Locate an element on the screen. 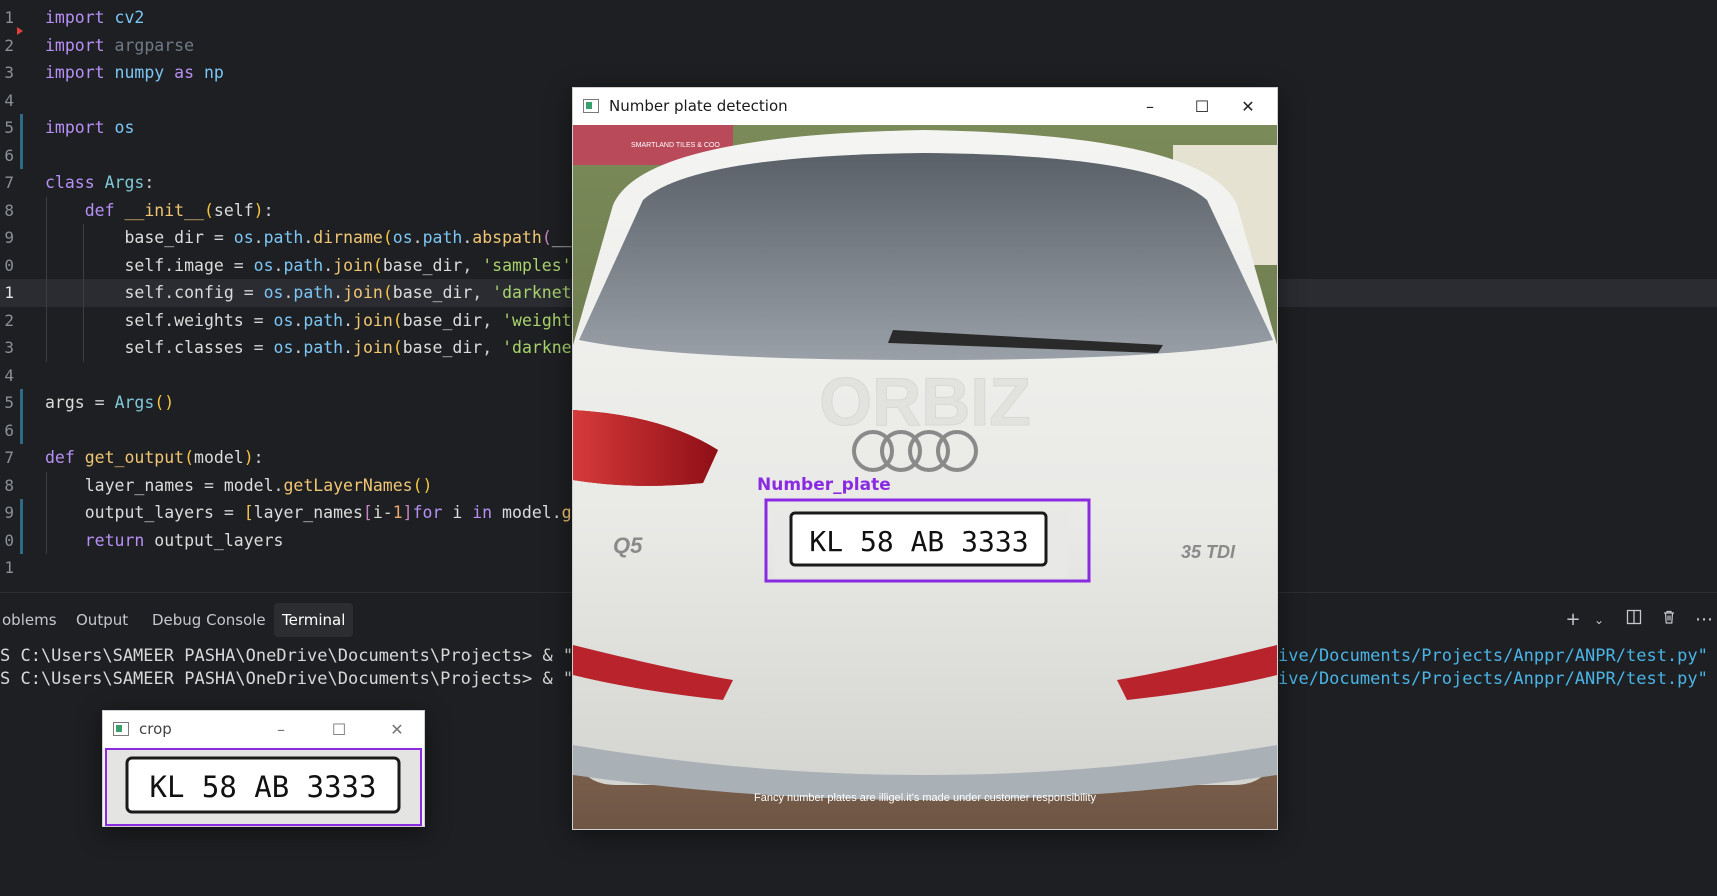 The height and width of the screenshot is (896, 1717). code-text: def get_output(model): is located at coordinates (154, 457).